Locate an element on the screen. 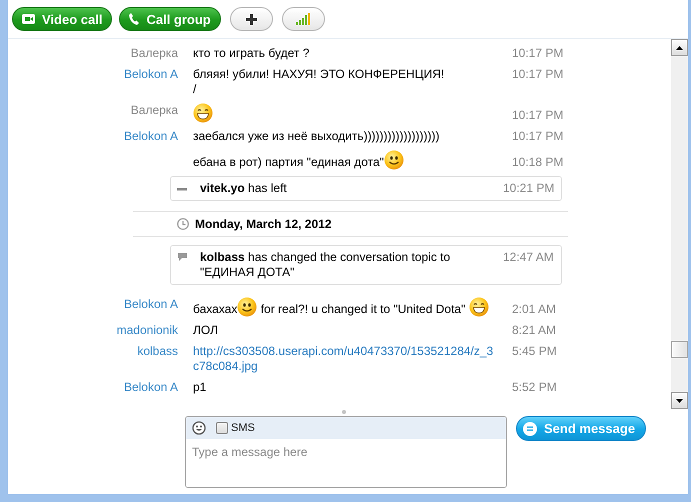 This screenshot has height=502, width=691. message-text: заебался уже из неё выходить))))))))))))))))))) is located at coordinates (316, 136).